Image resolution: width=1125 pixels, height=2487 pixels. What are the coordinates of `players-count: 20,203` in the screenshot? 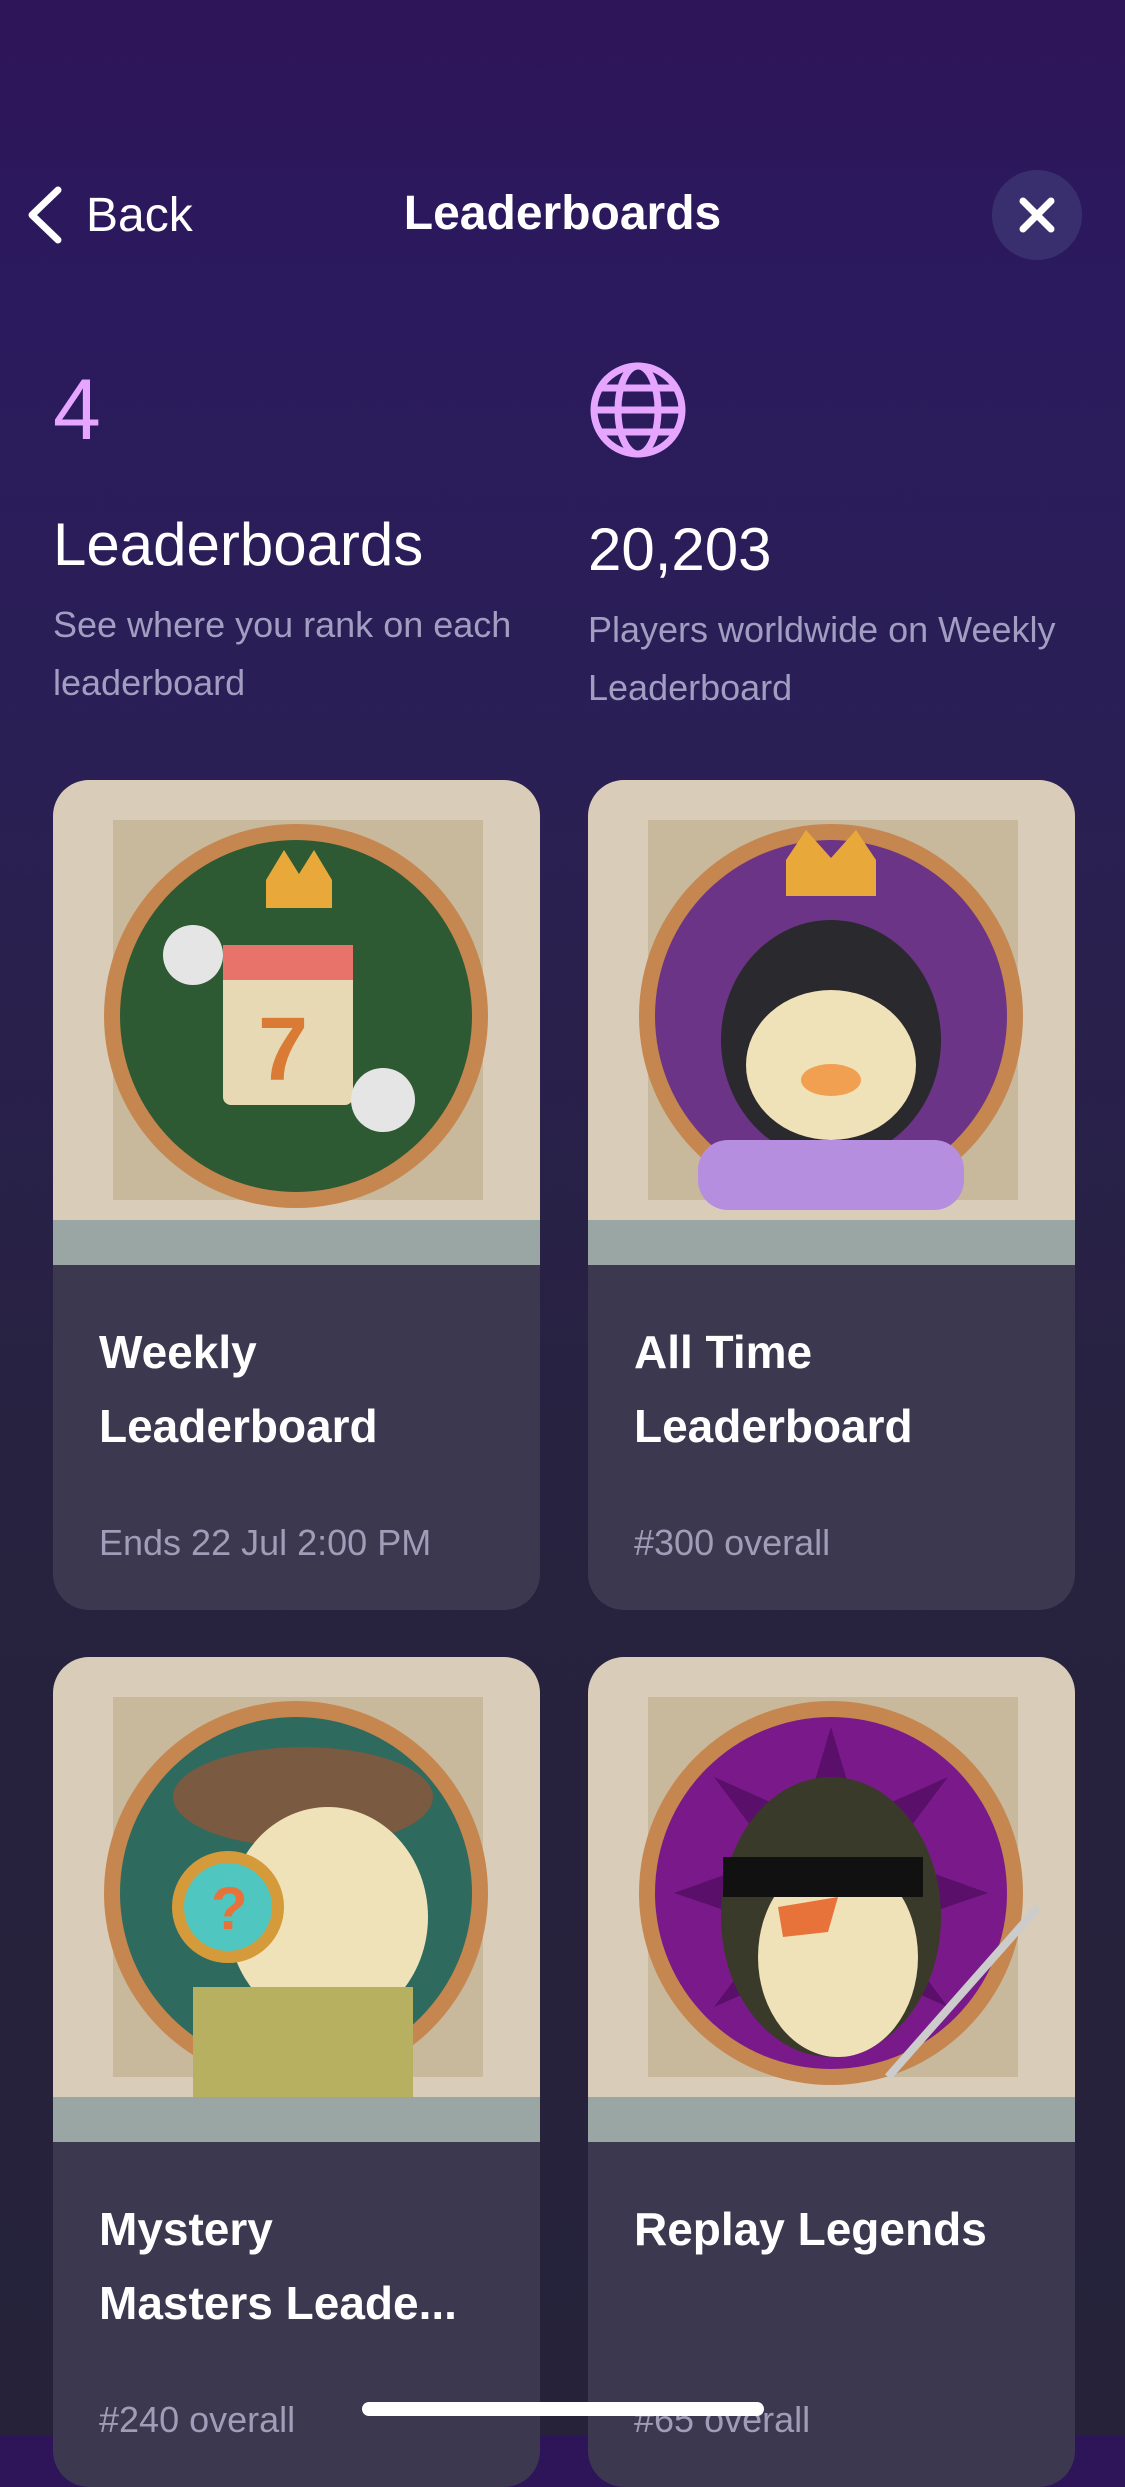 It's located at (680, 549).